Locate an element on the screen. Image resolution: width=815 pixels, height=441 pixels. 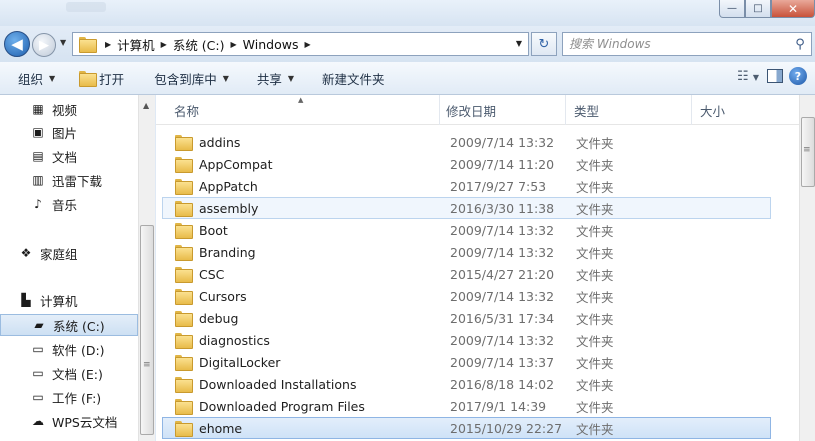
drive-icon: ▭ is located at coordinates (38, 373).